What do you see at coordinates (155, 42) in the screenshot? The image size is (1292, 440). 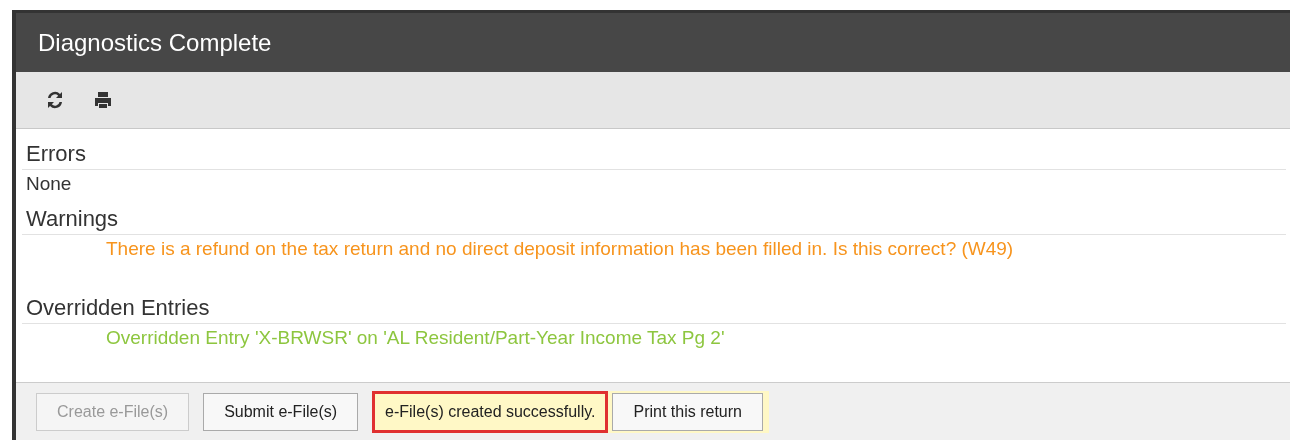 I see `dialog-title: Diagnostics Complete` at bounding box center [155, 42].